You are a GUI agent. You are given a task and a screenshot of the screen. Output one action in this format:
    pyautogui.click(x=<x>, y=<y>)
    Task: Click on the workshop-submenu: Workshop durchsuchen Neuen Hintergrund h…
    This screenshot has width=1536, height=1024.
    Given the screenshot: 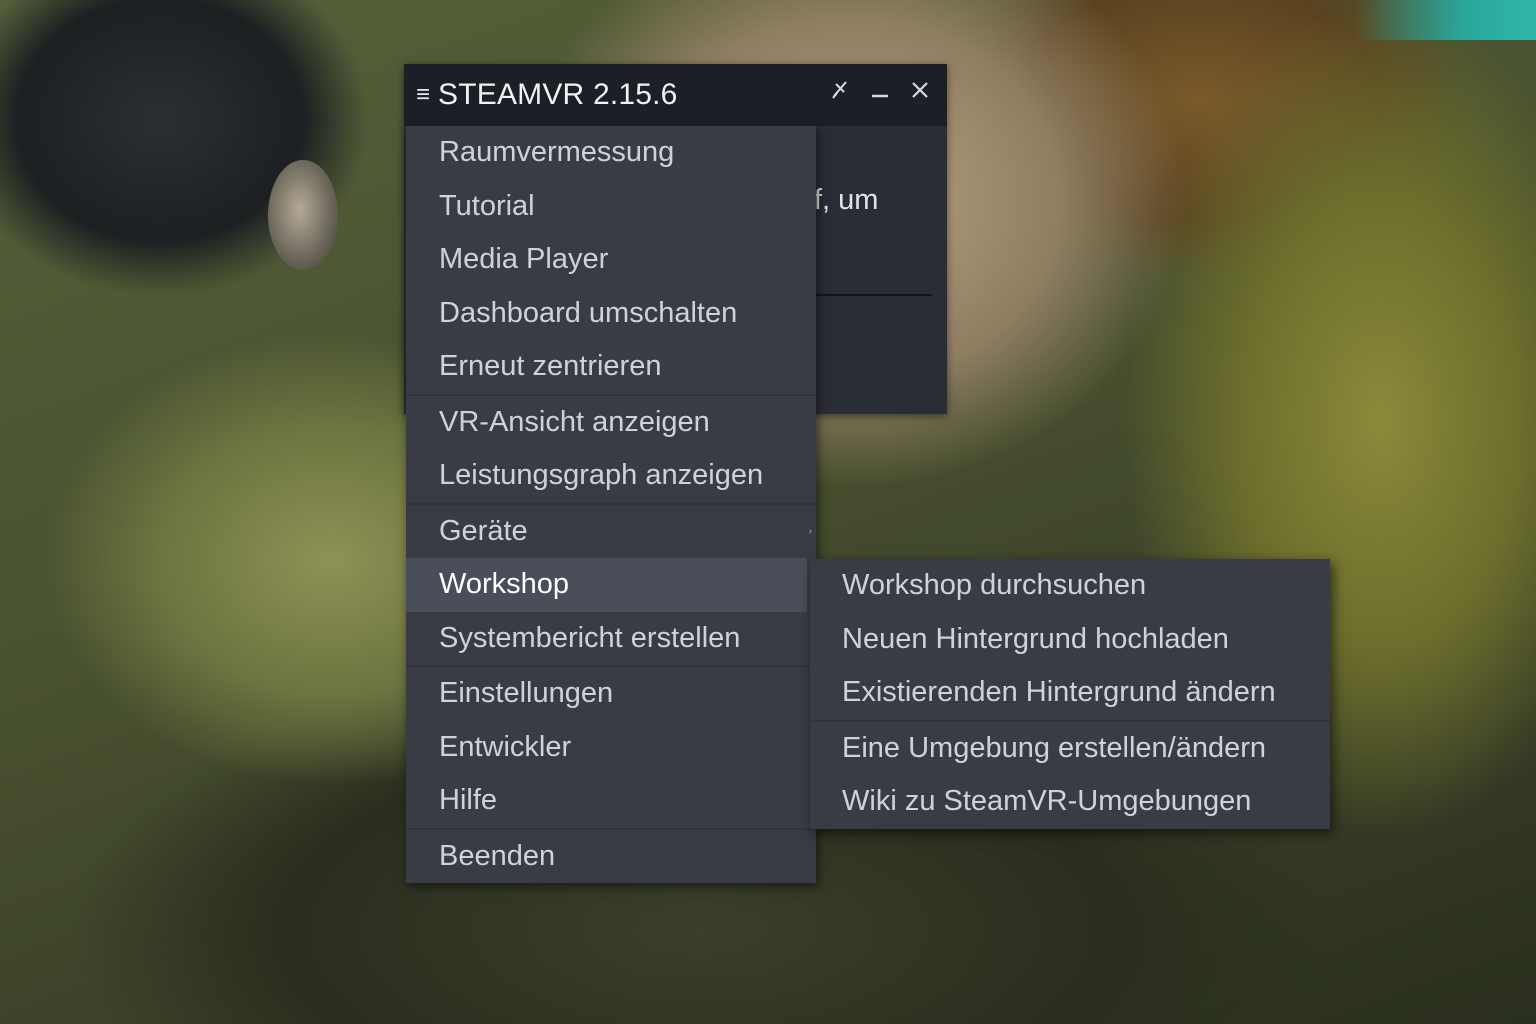 What is the action you would take?
    pyautogui.click(x=1070, y=694)
    